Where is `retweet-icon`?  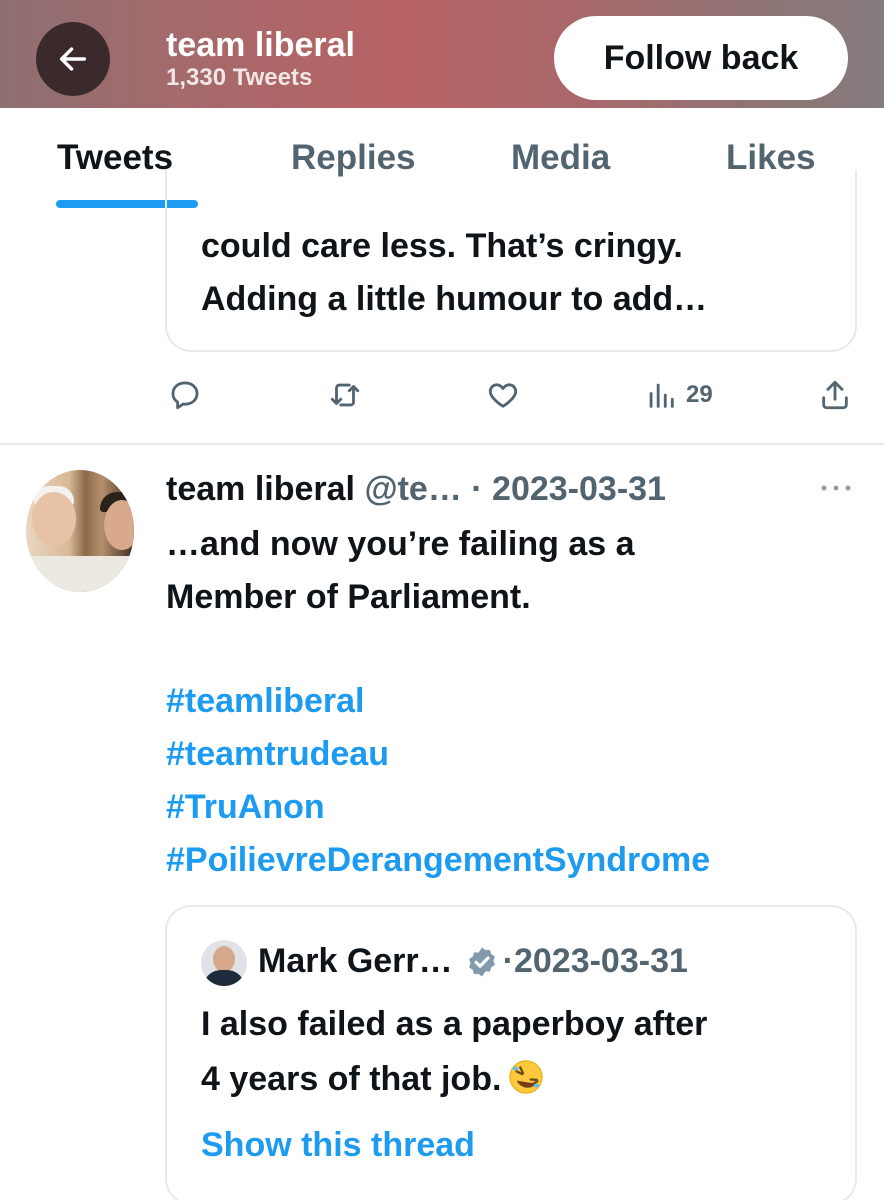 retweet-icon is located at coordinates (345, 395).